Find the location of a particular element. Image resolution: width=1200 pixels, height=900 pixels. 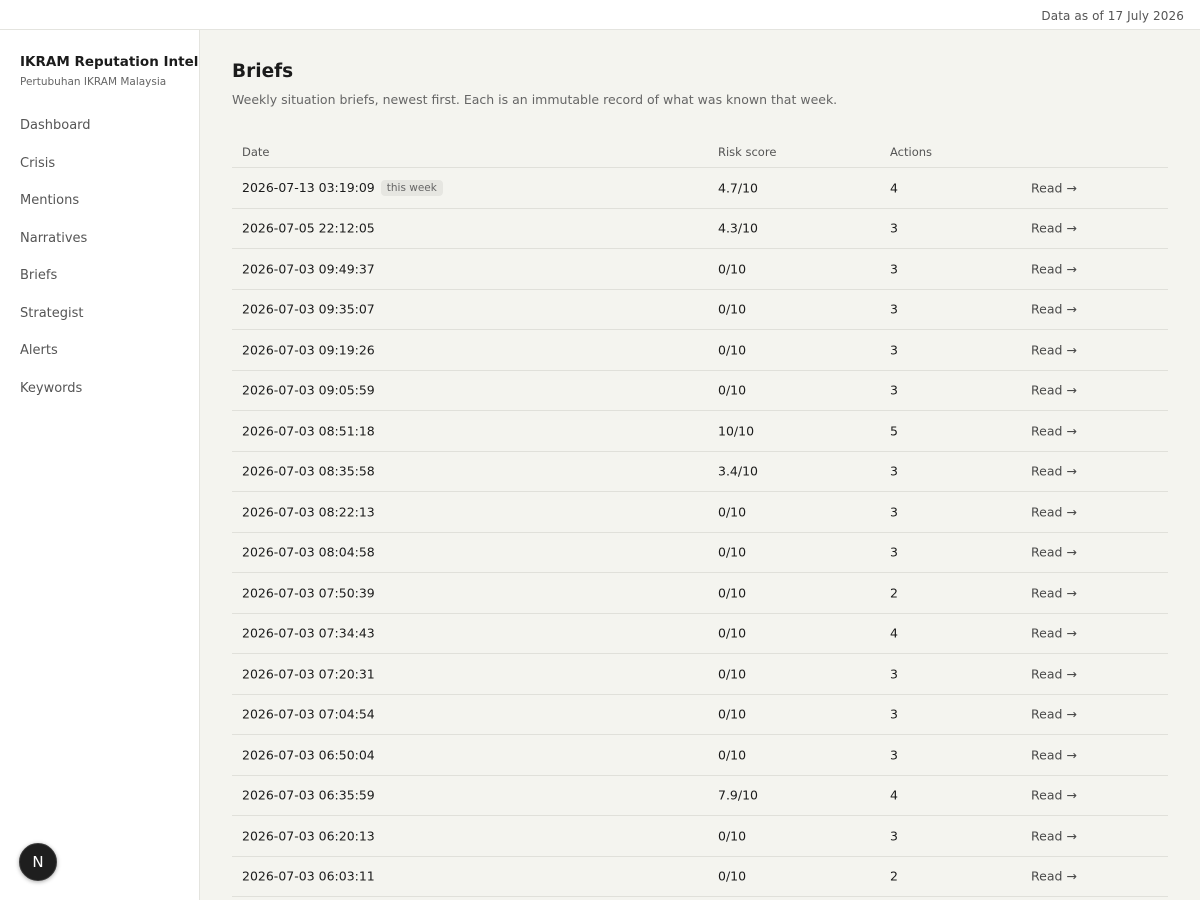

brief-date-cell: 2026-07-03 06:20:13 is located at coordinates (308, 835).